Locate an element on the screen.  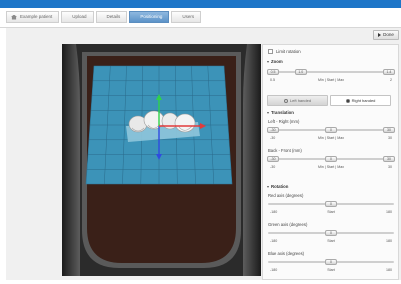
left-right-scale: -30 Min | Start | Max 30 is located at coordinates (331, 139).